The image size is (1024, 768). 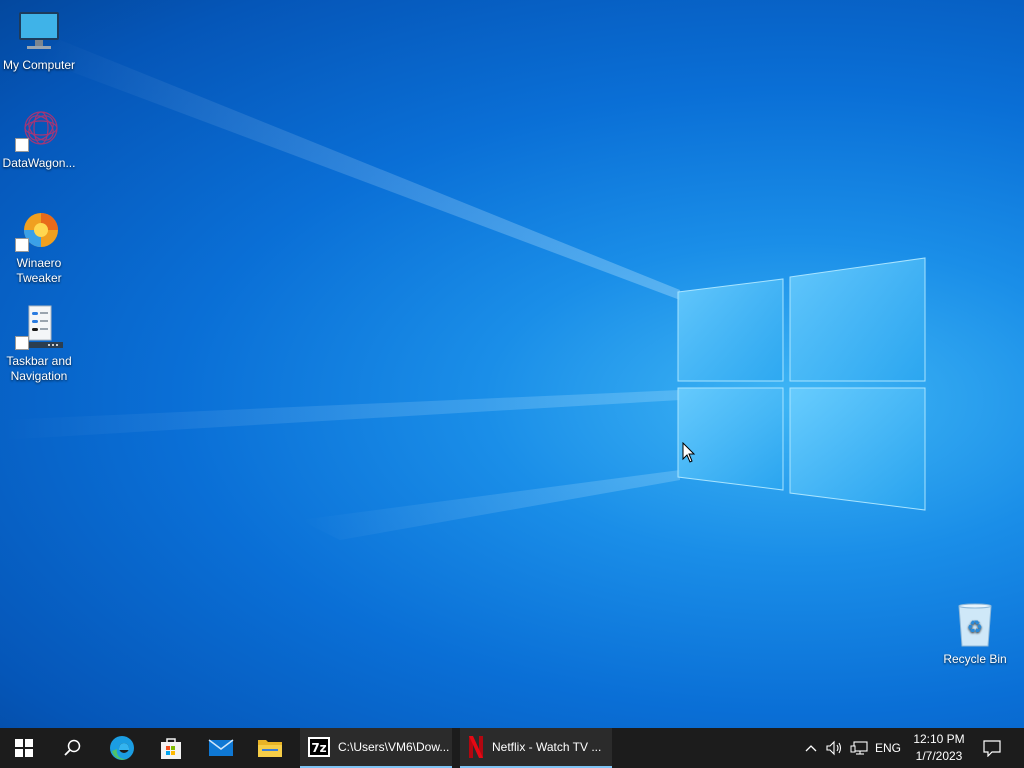 I want to click on taskbar-pinned-mail, so click(x=221, y=748).